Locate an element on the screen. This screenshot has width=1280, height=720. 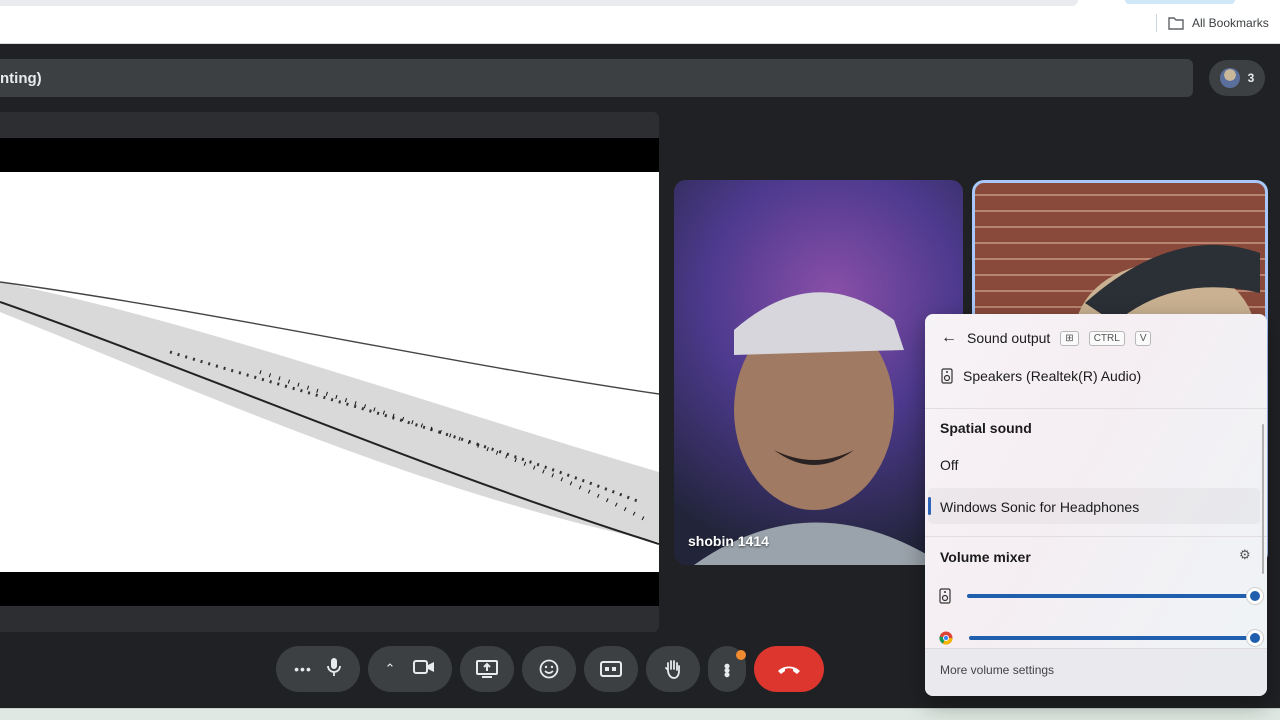
flyout-footer: More volume settings is located at coordinates (1096, 672).